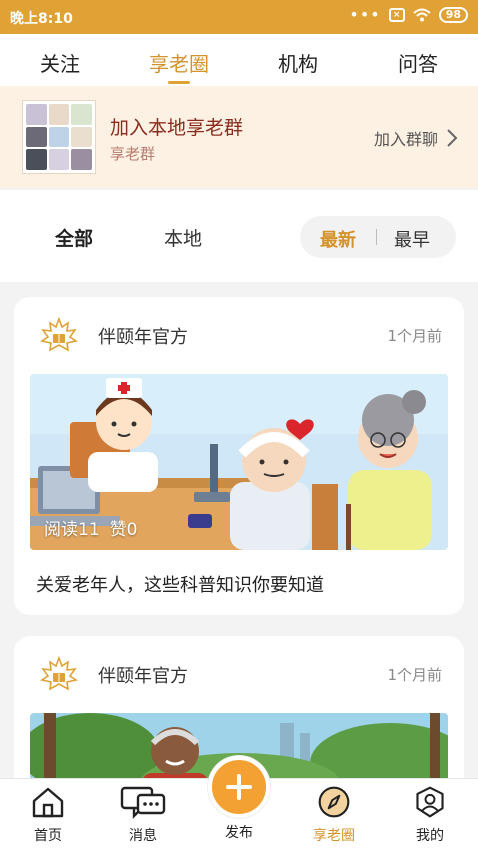  I want to click on filter-all: 全部, so click(74, 237).